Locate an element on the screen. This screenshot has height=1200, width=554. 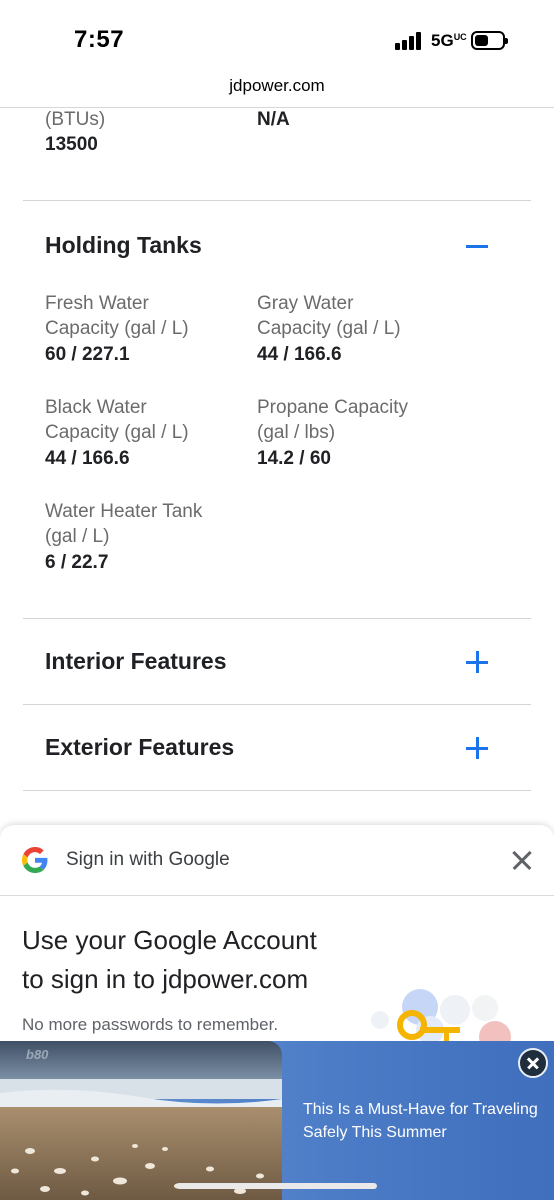
section-title-exterior-features: Exterior Features is located at coordinates (139, 747).